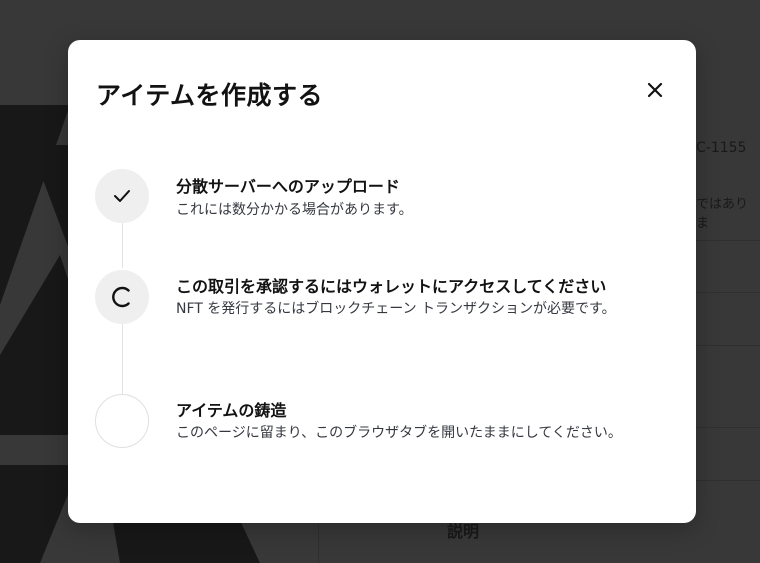 The image size is (760, 563). Describe the element at coordinates (396, 309) in the screenshot. I see `step-2-description: NFT を発行するにはブロックチェーン トランザクションが必要です。` at that location.